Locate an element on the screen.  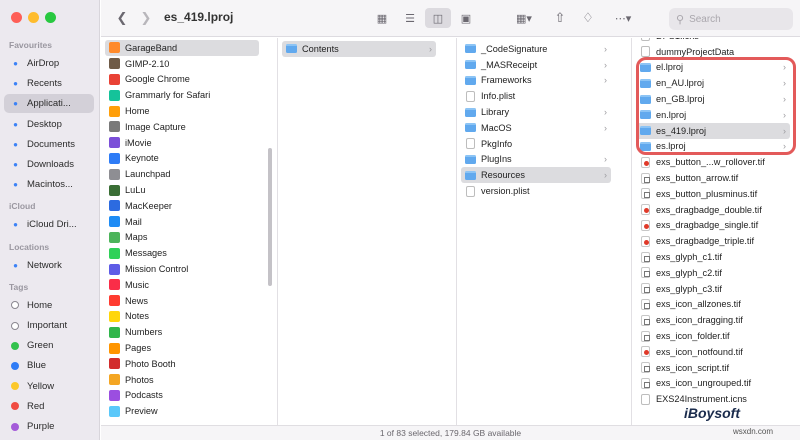
list-item: exs_icon_folder.tif is located at coordinates (713, 336).